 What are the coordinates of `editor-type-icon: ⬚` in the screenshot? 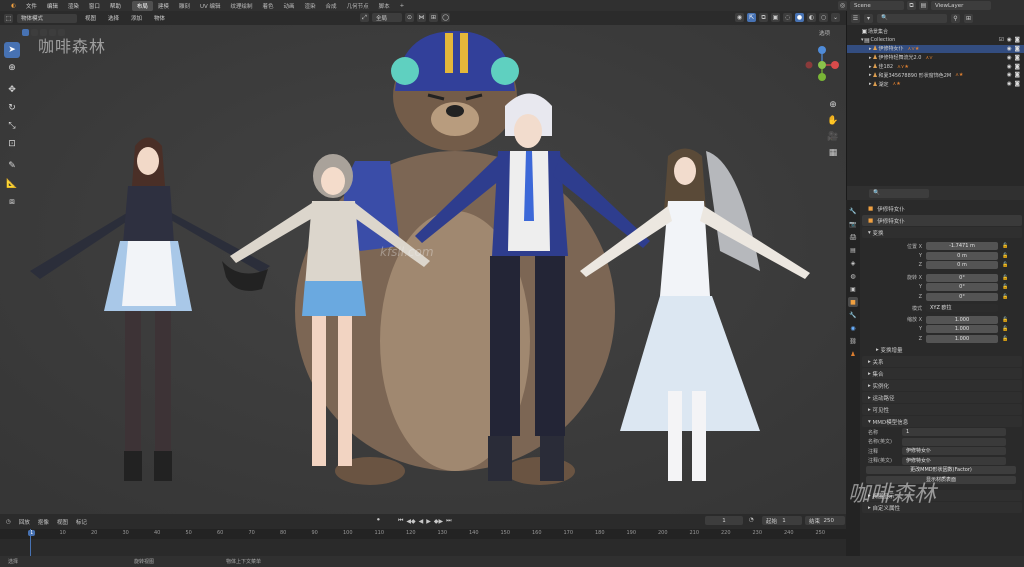 It's located at (8, 18).